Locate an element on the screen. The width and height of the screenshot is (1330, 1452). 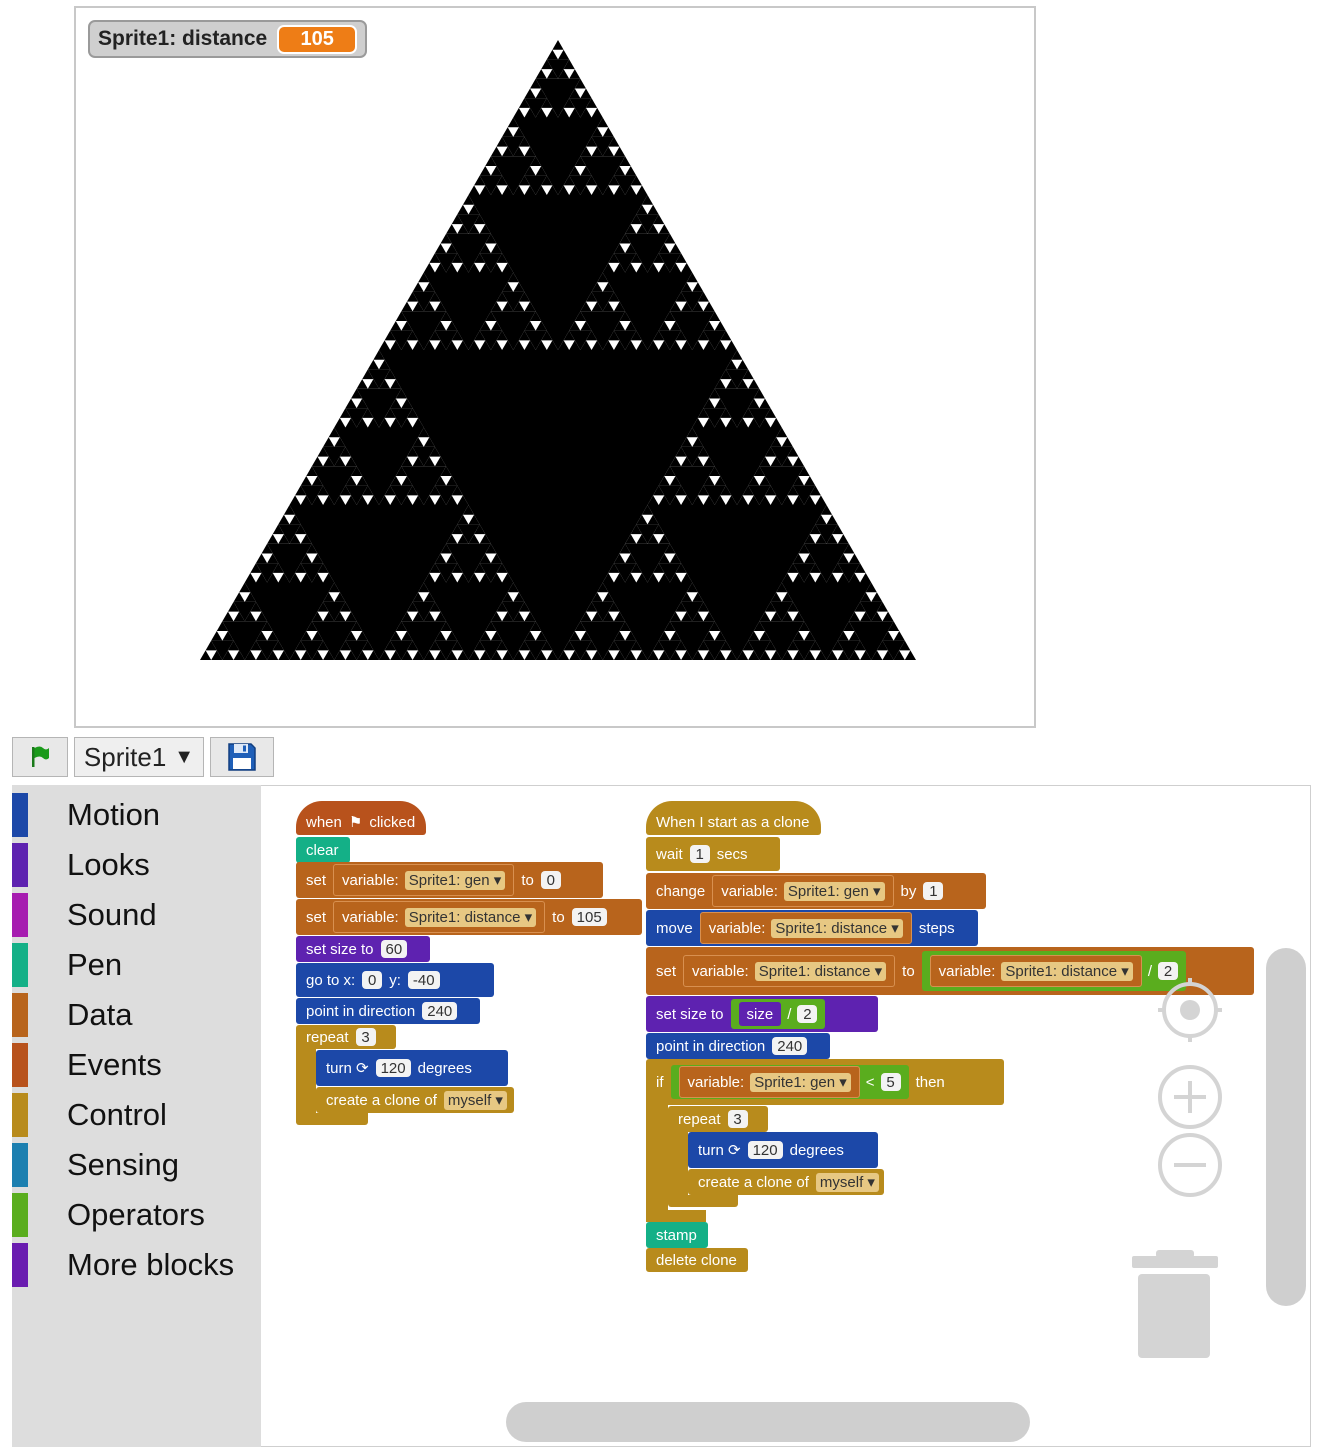
block-text: change is located at coordinates (681, 891).